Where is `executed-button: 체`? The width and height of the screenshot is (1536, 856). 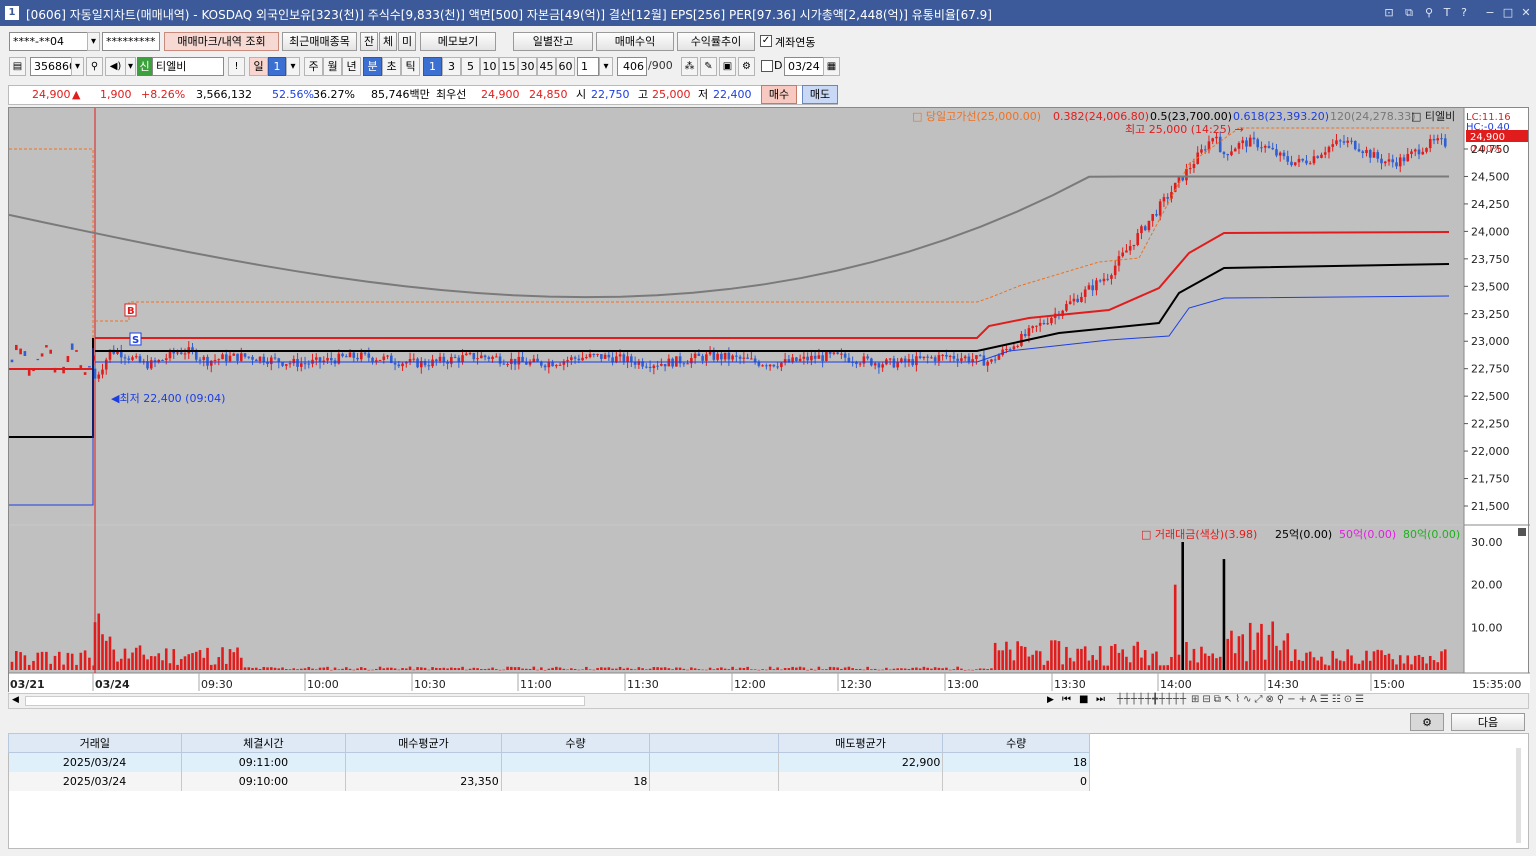
executed-button: 체 is located at coordinates (388, 41).